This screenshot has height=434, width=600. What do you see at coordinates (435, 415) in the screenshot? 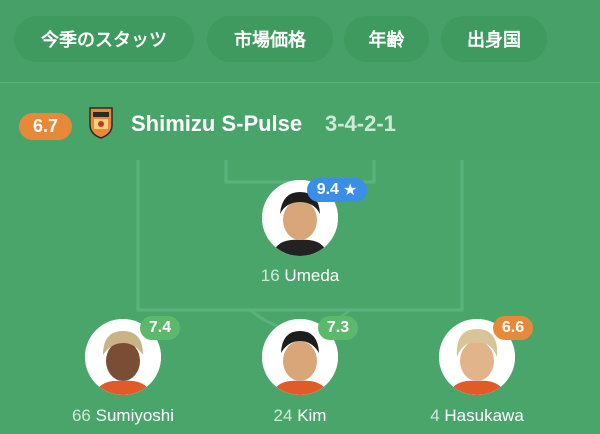
I see `player-number: 4` at bounding box center [435, 415].